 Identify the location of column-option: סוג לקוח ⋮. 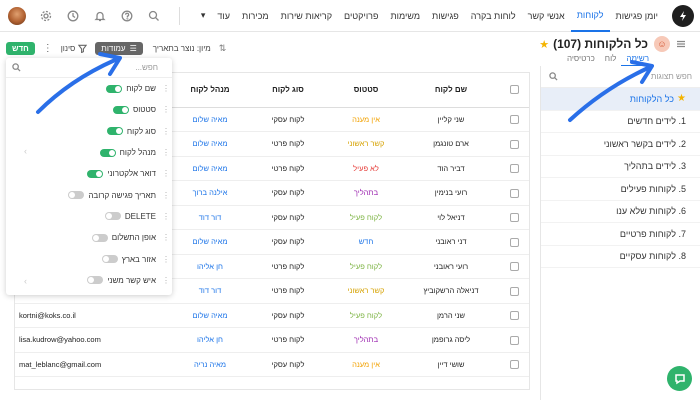
(89, 131).